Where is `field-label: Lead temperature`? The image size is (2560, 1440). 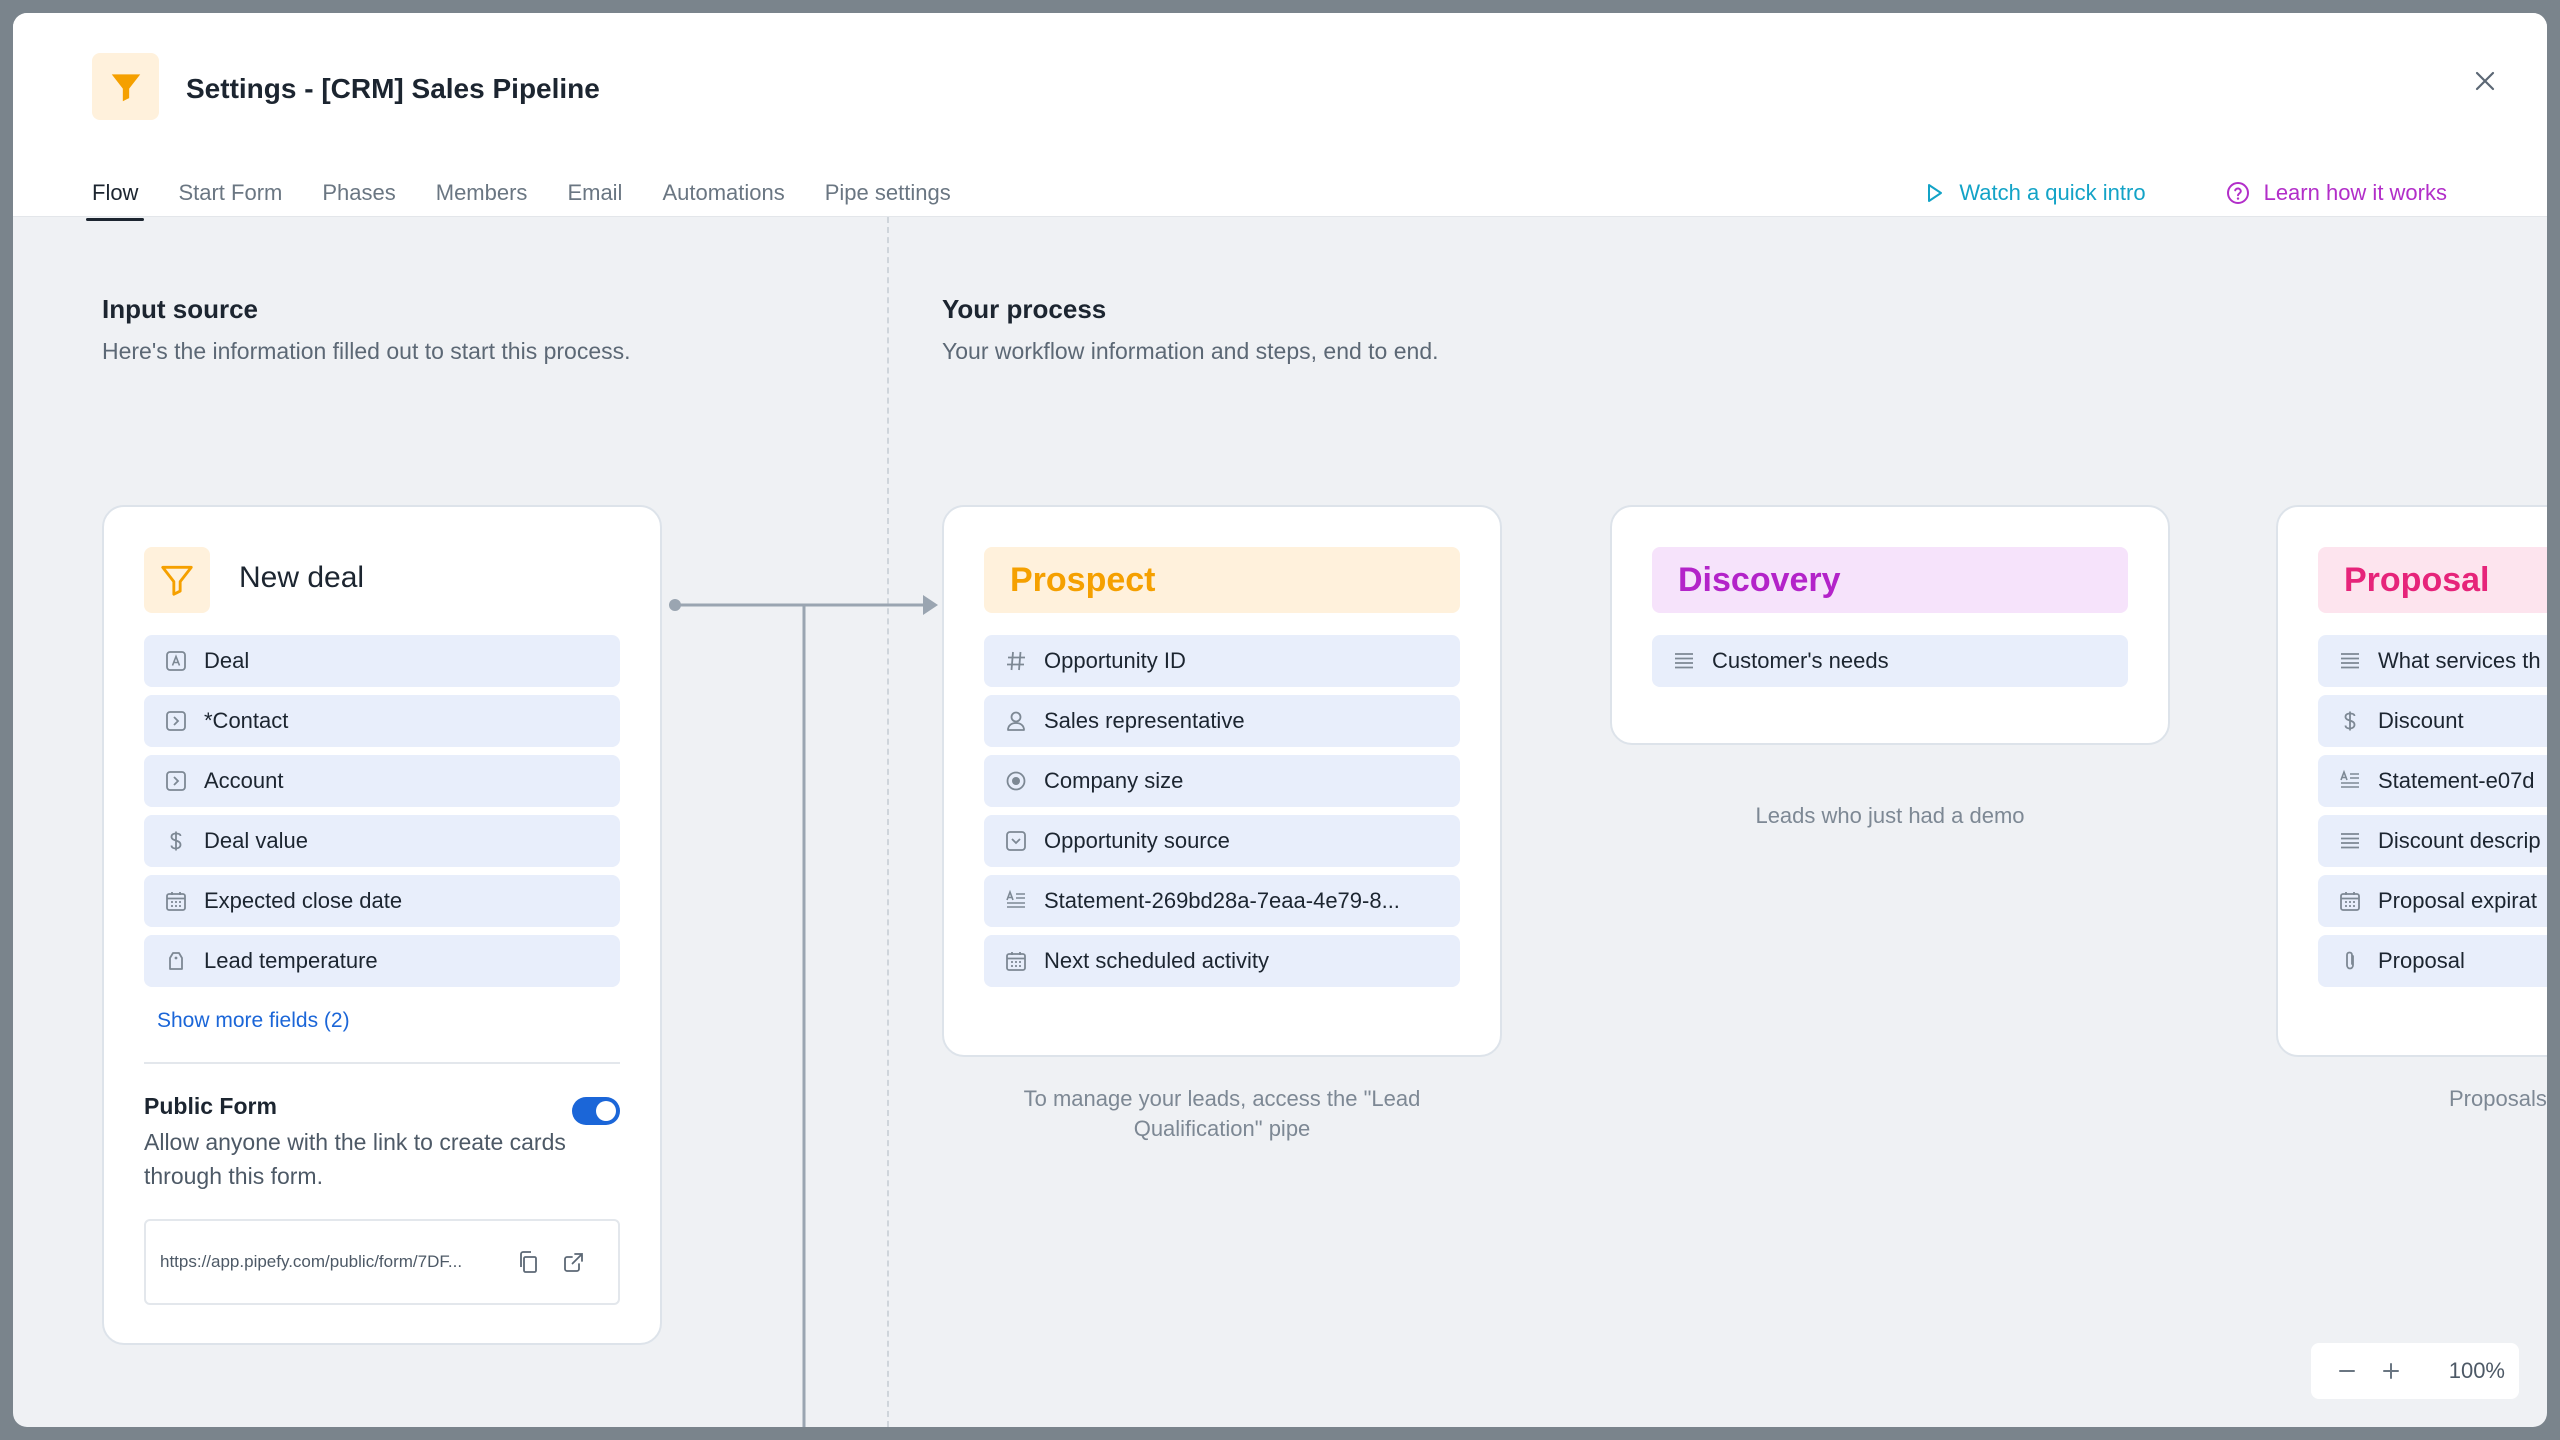 field-label: Lead temperature is located at coordinates (291, 960).